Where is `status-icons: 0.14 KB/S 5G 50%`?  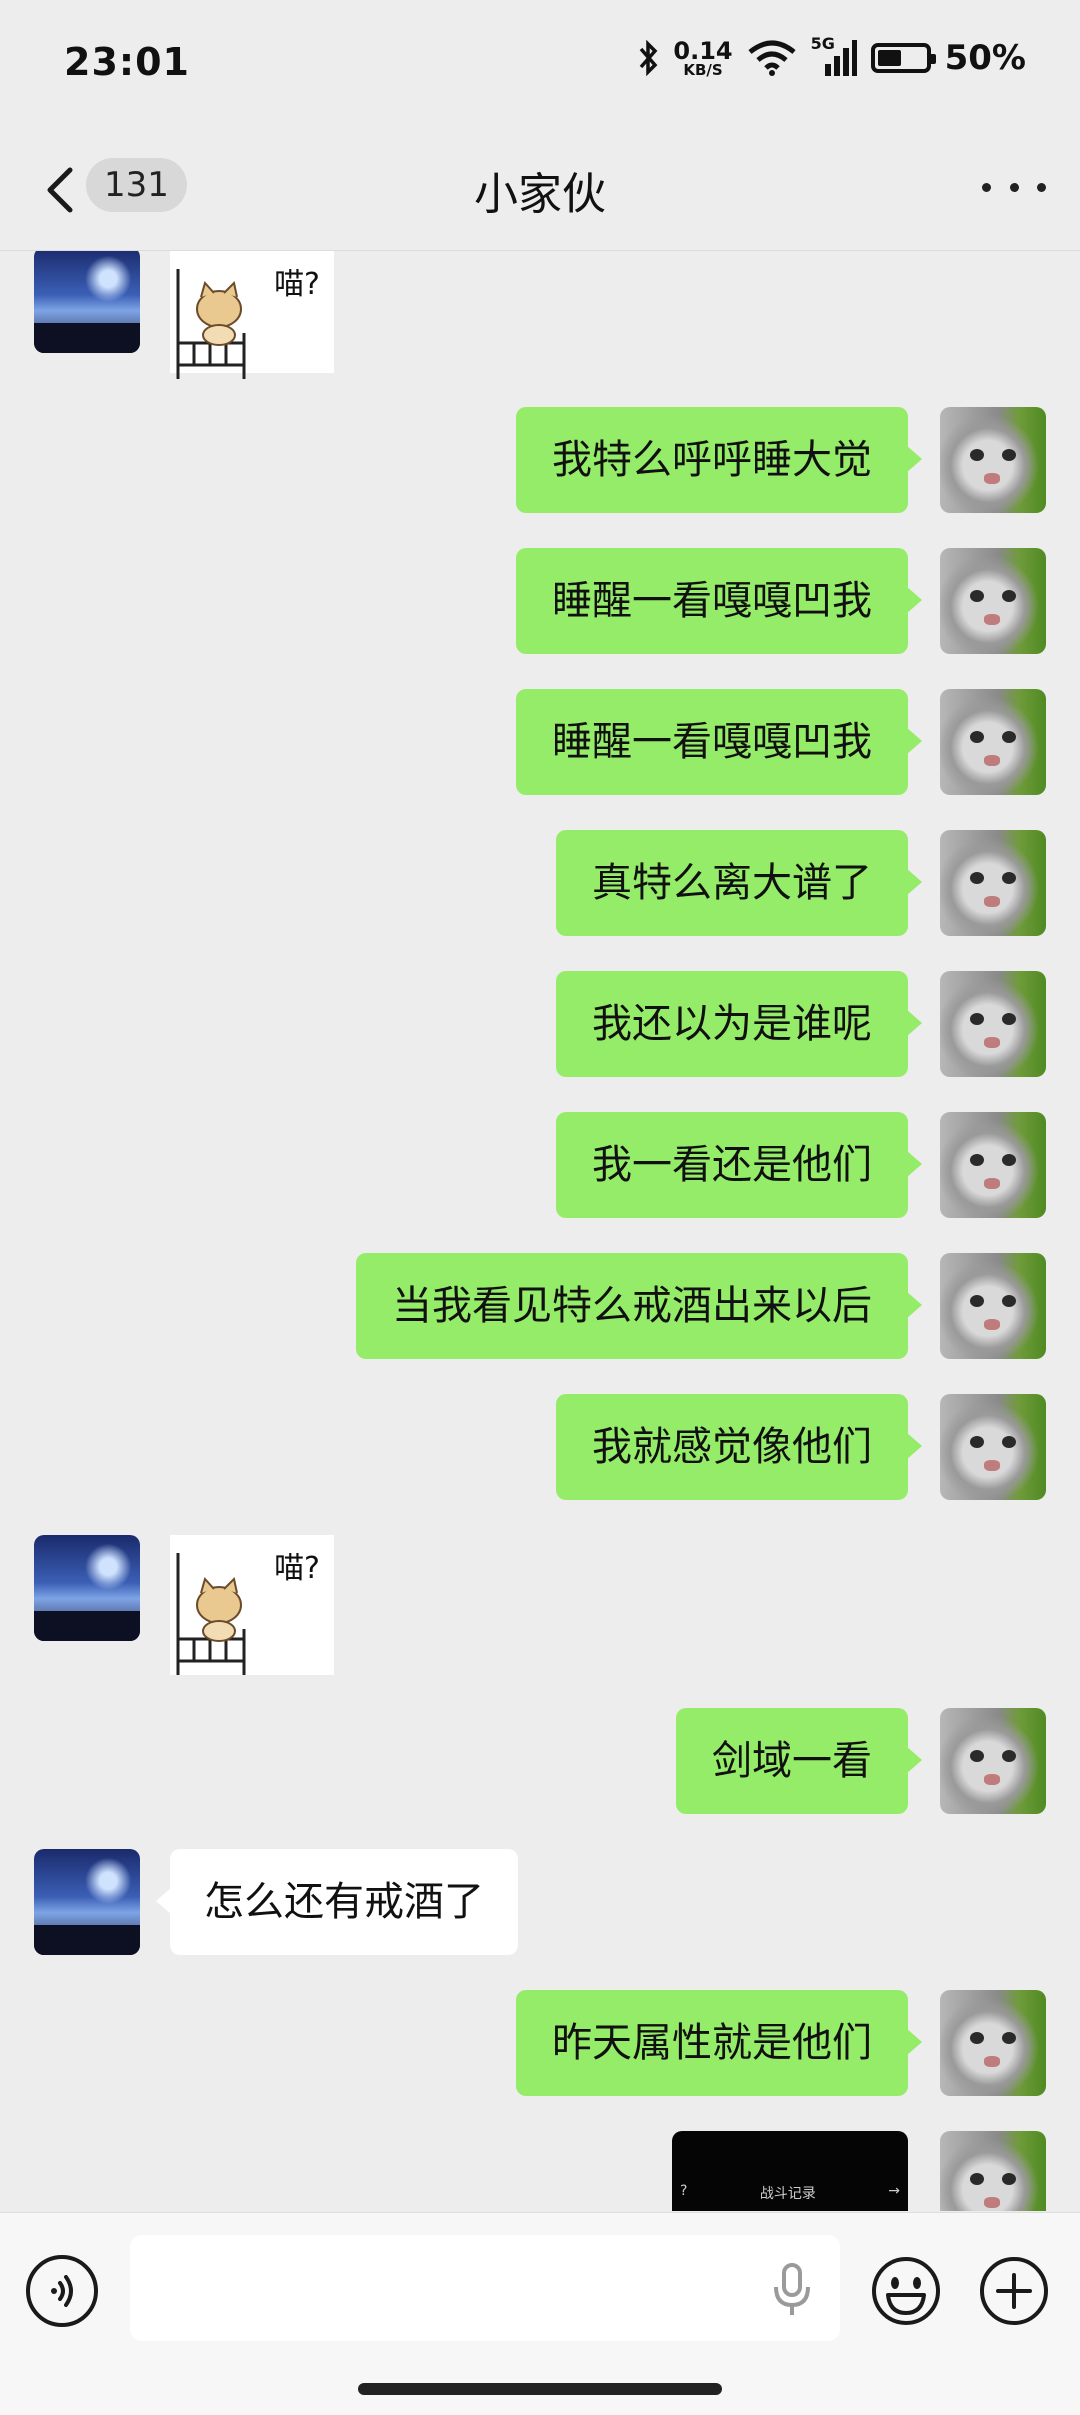
status-icons: 0.14 KB/S 5G 50% is located at coordinates (831, 56).